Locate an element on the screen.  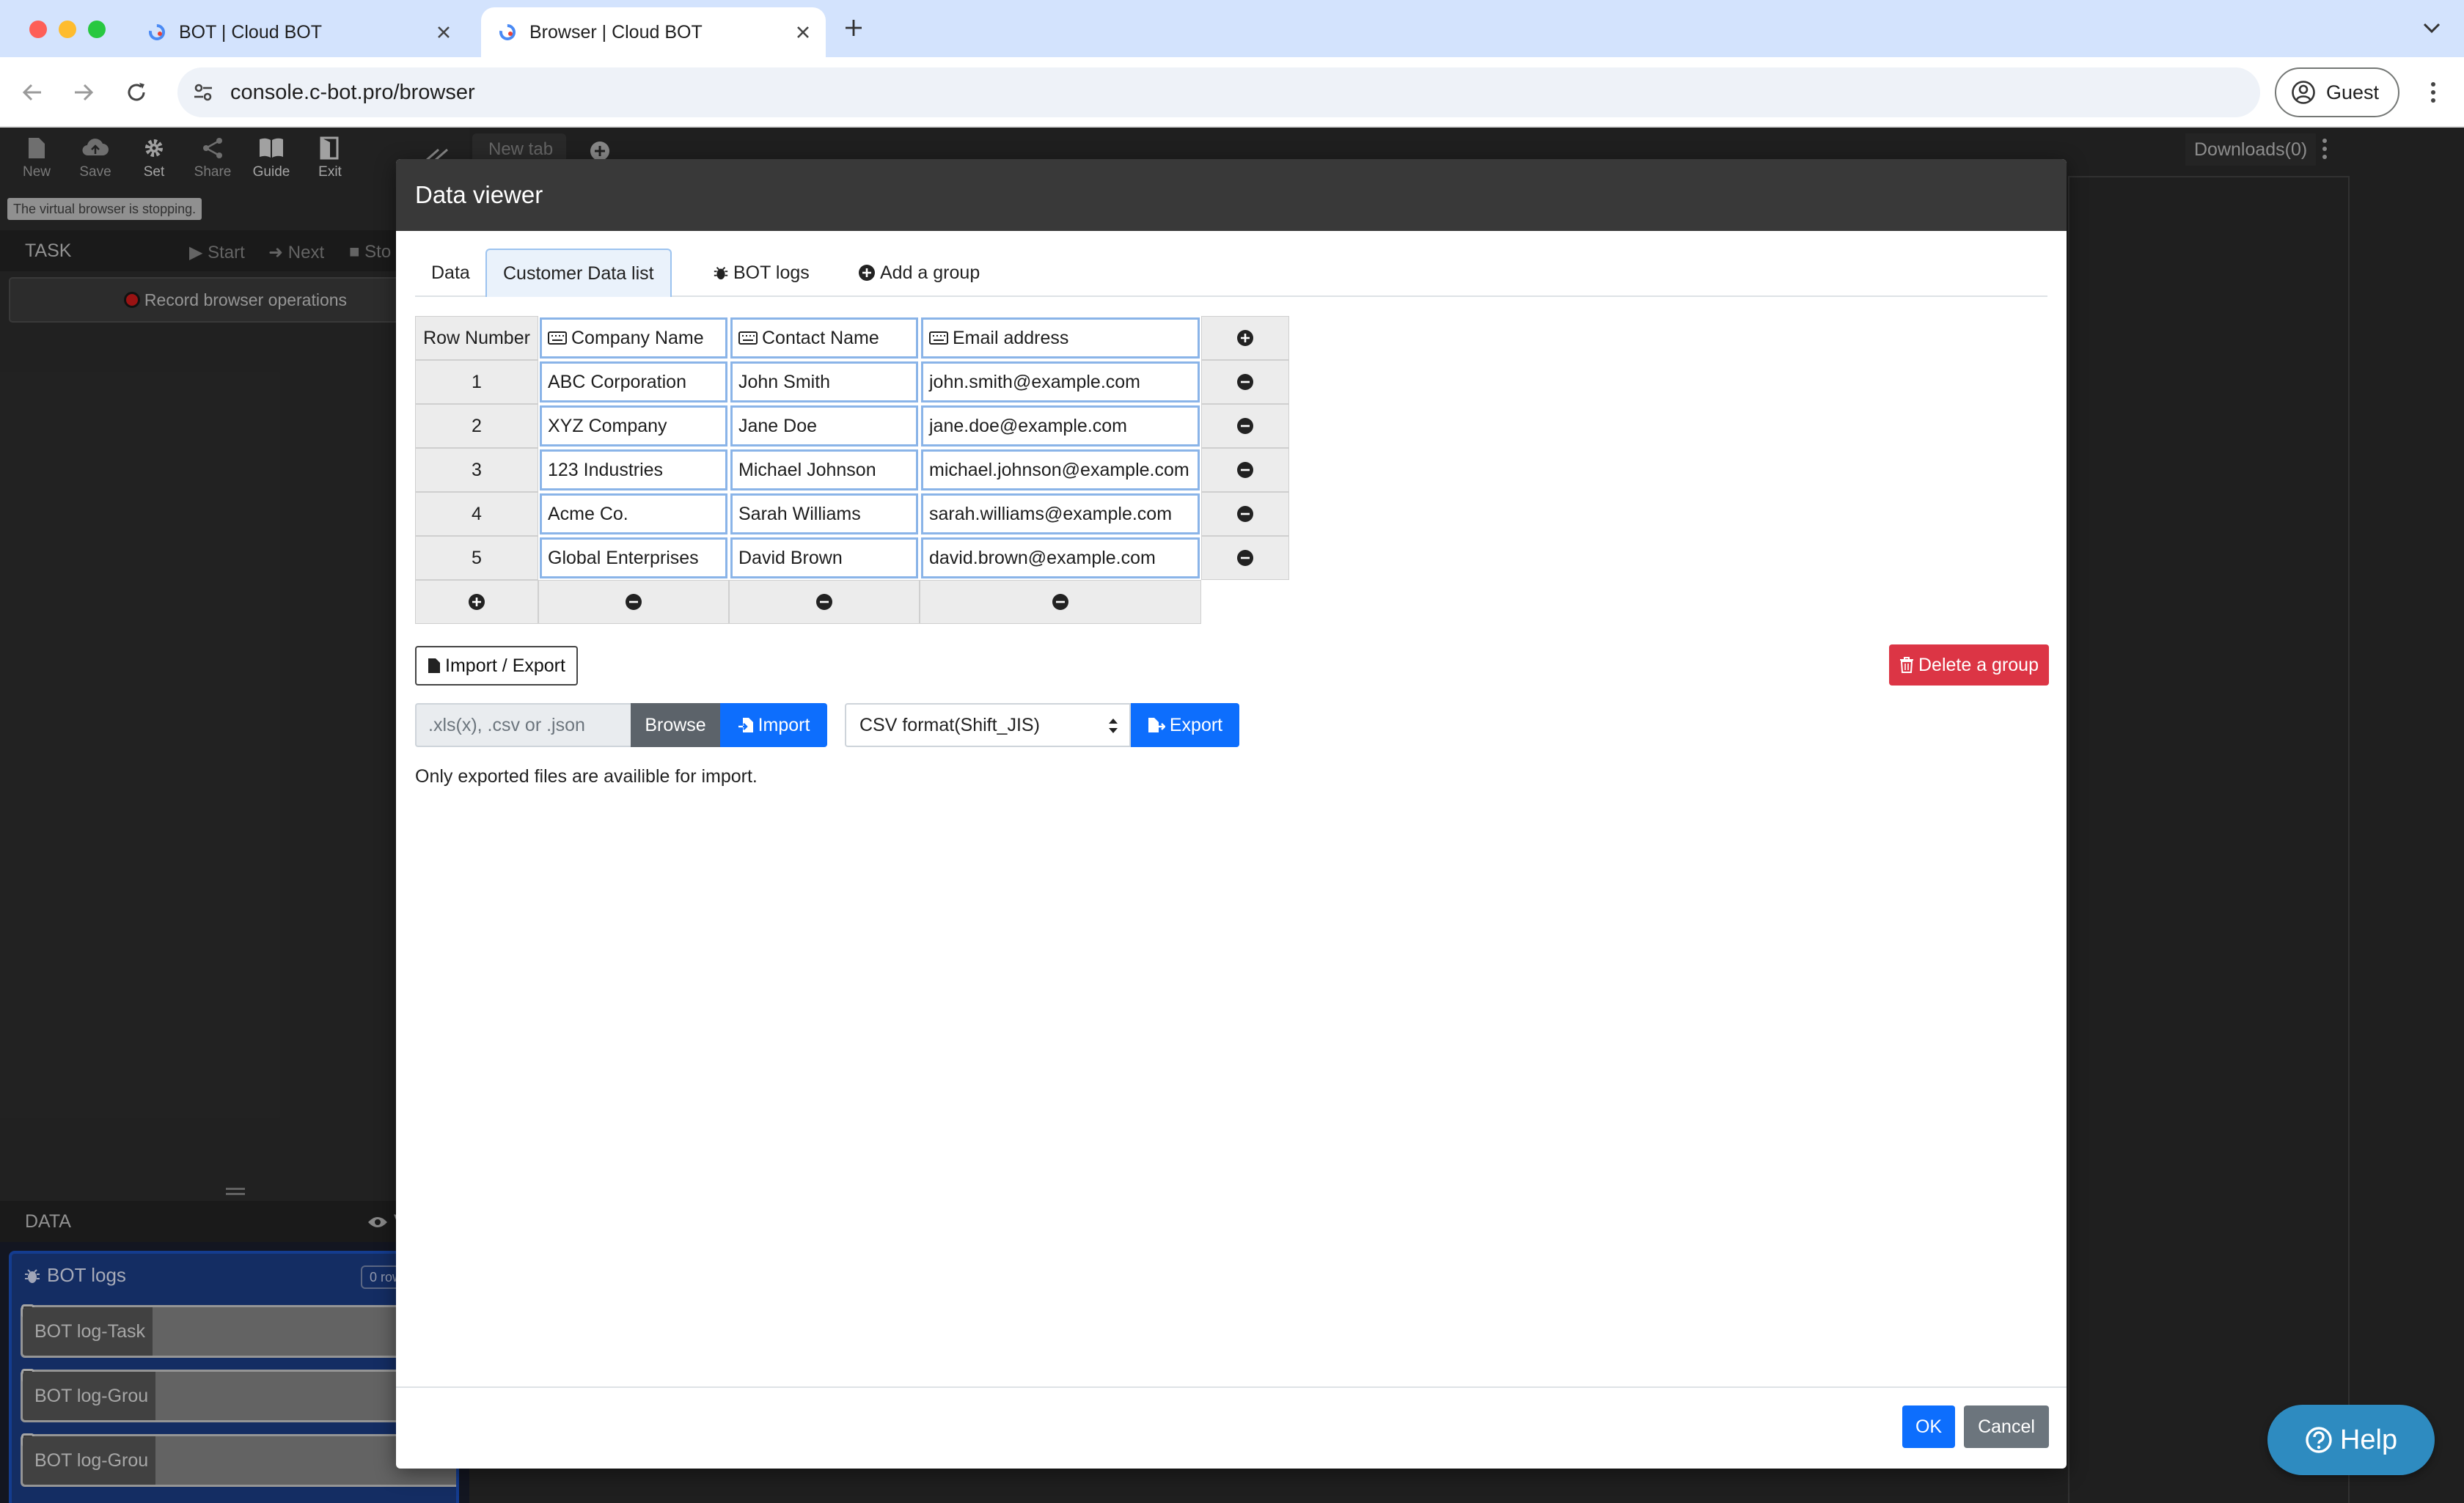
add-column-button is located at coordinates (1245, 338).